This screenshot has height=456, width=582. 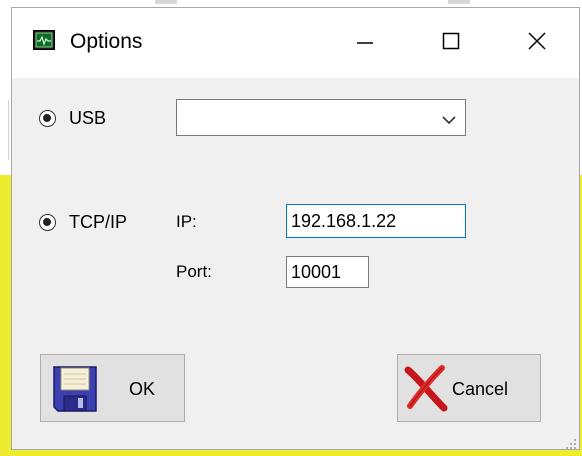 What do you see at coordinates (376, 221) in the screenshot?
I see `ip-input` at bounding box center [376, 221].